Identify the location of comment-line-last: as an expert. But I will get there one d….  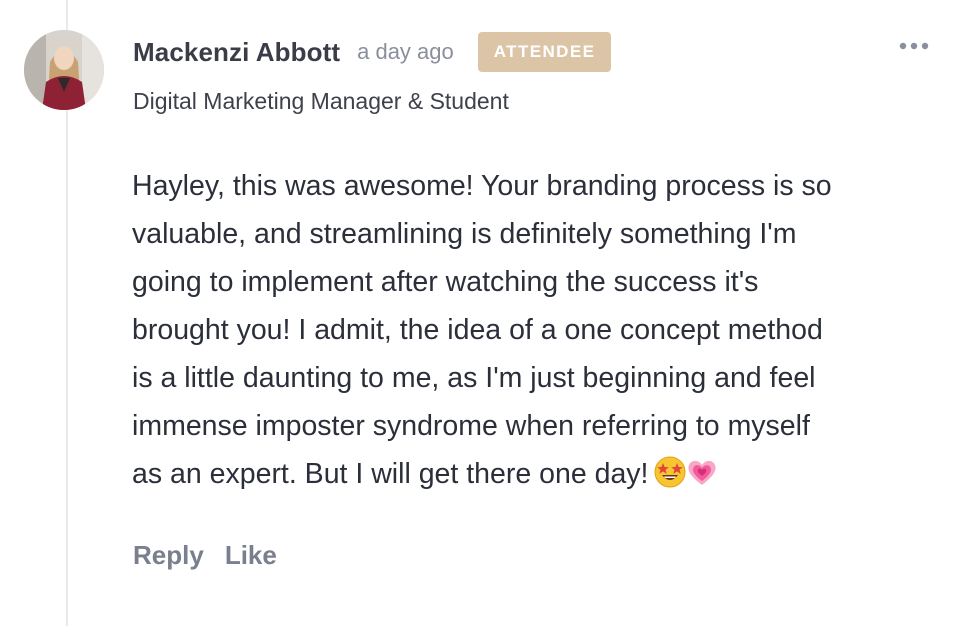
(547, 474).